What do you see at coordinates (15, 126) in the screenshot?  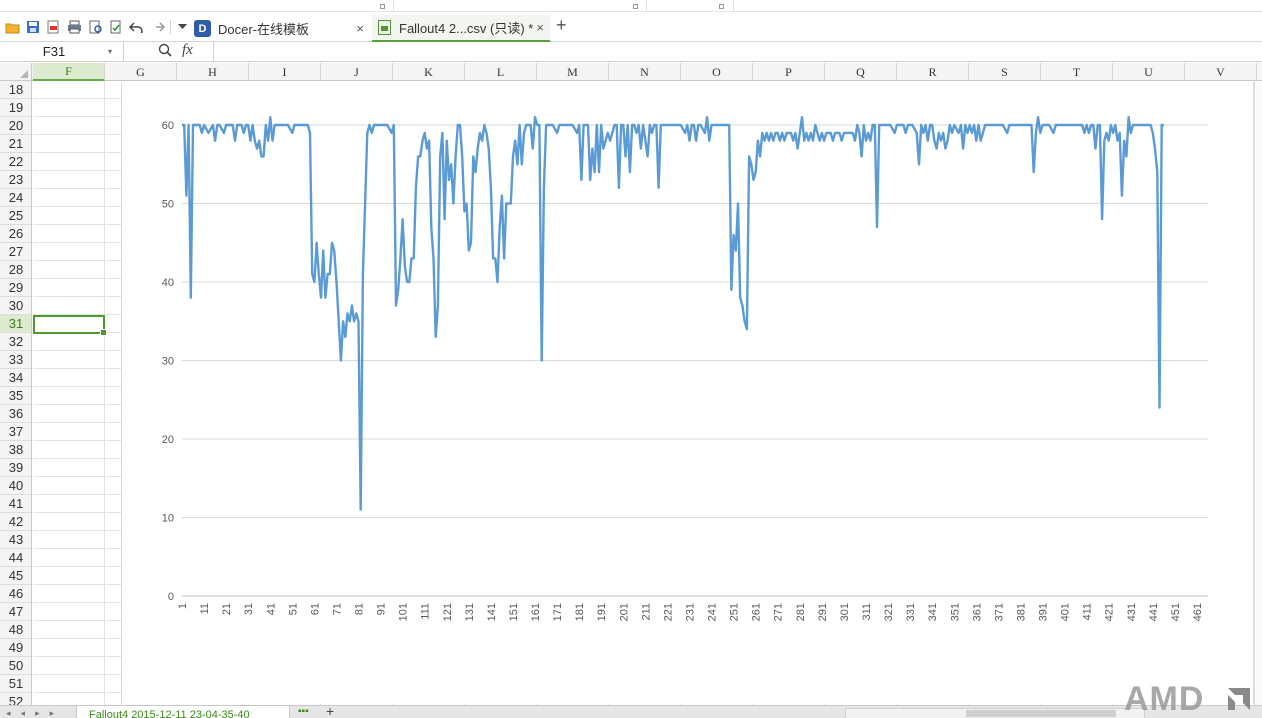 I see `row-header-20: 20` at bounding box center [15, 126].